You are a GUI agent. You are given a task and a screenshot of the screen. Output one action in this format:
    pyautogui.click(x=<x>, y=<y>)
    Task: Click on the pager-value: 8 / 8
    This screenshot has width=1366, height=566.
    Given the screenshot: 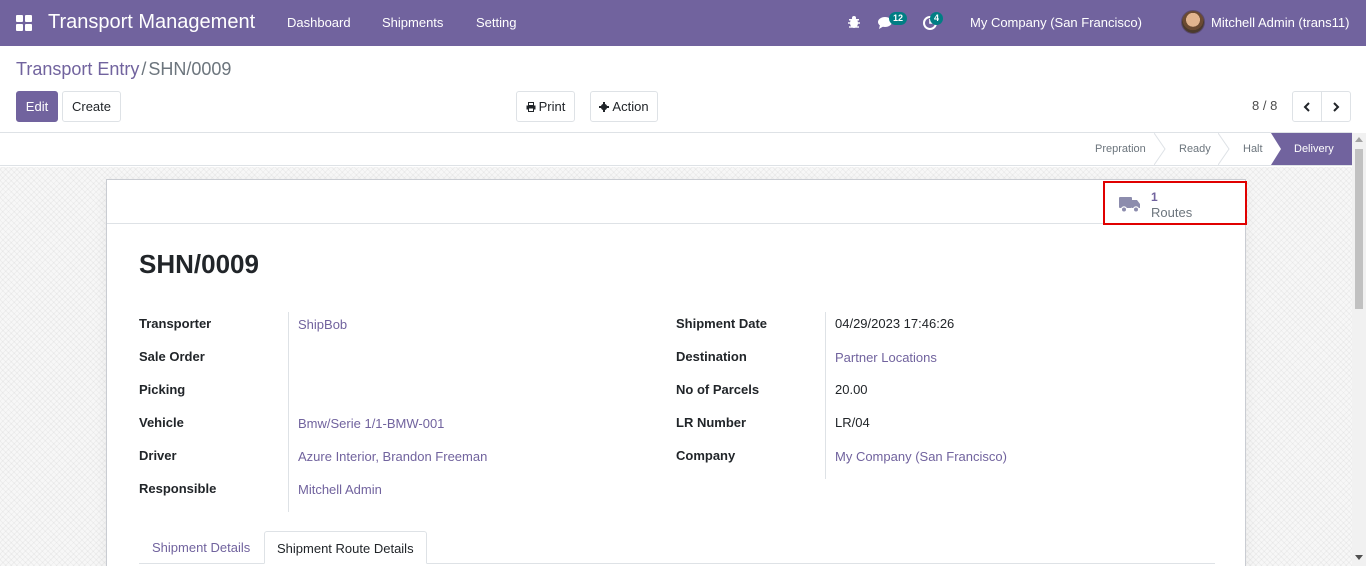 What is the action you would take?
    pyautogui.click(x=1264, y=105)
    